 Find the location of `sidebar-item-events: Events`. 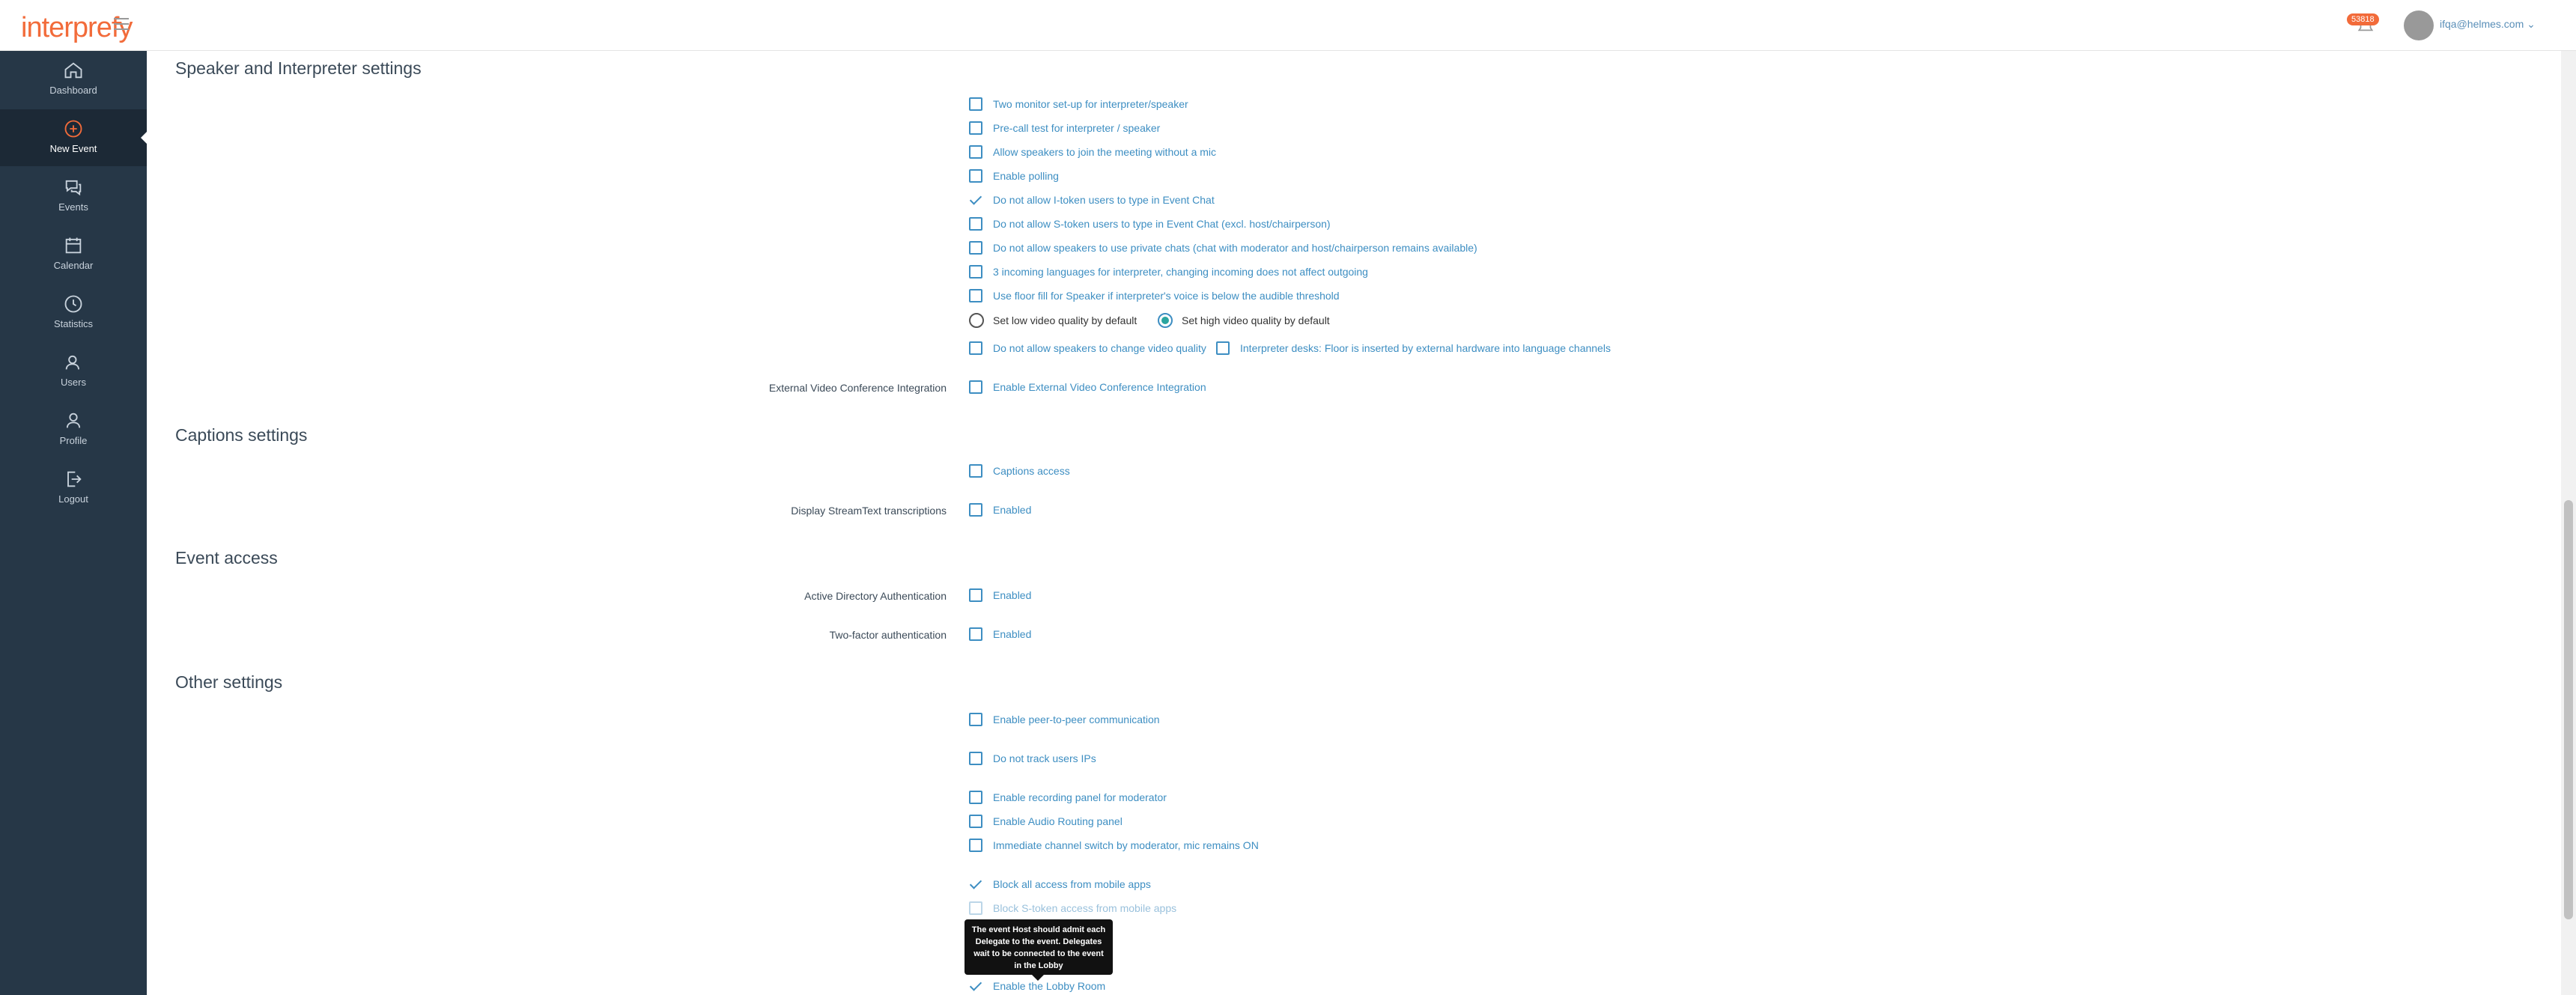

sidebar-item-events: Events is located at coordinates (73, 196).